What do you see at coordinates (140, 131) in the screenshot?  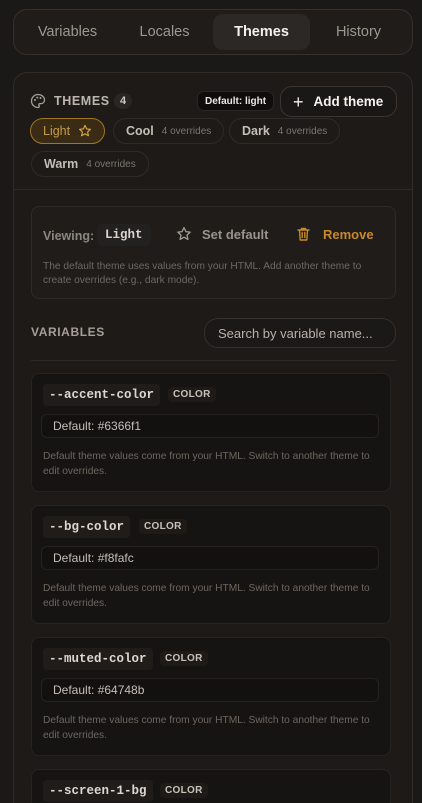 I see `theme-chip-name: Cool` at bounding box center [140, 131].